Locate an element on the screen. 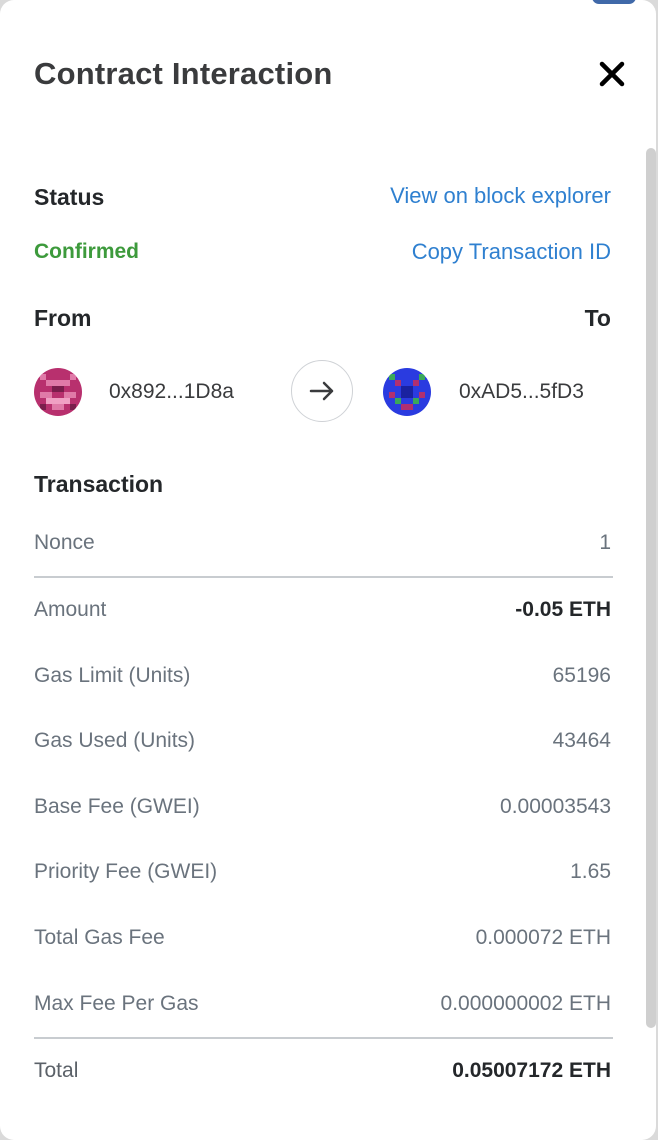 The height and width of the screenshot is (1140, 658). from-avatar is located at coordinates (58, 392).